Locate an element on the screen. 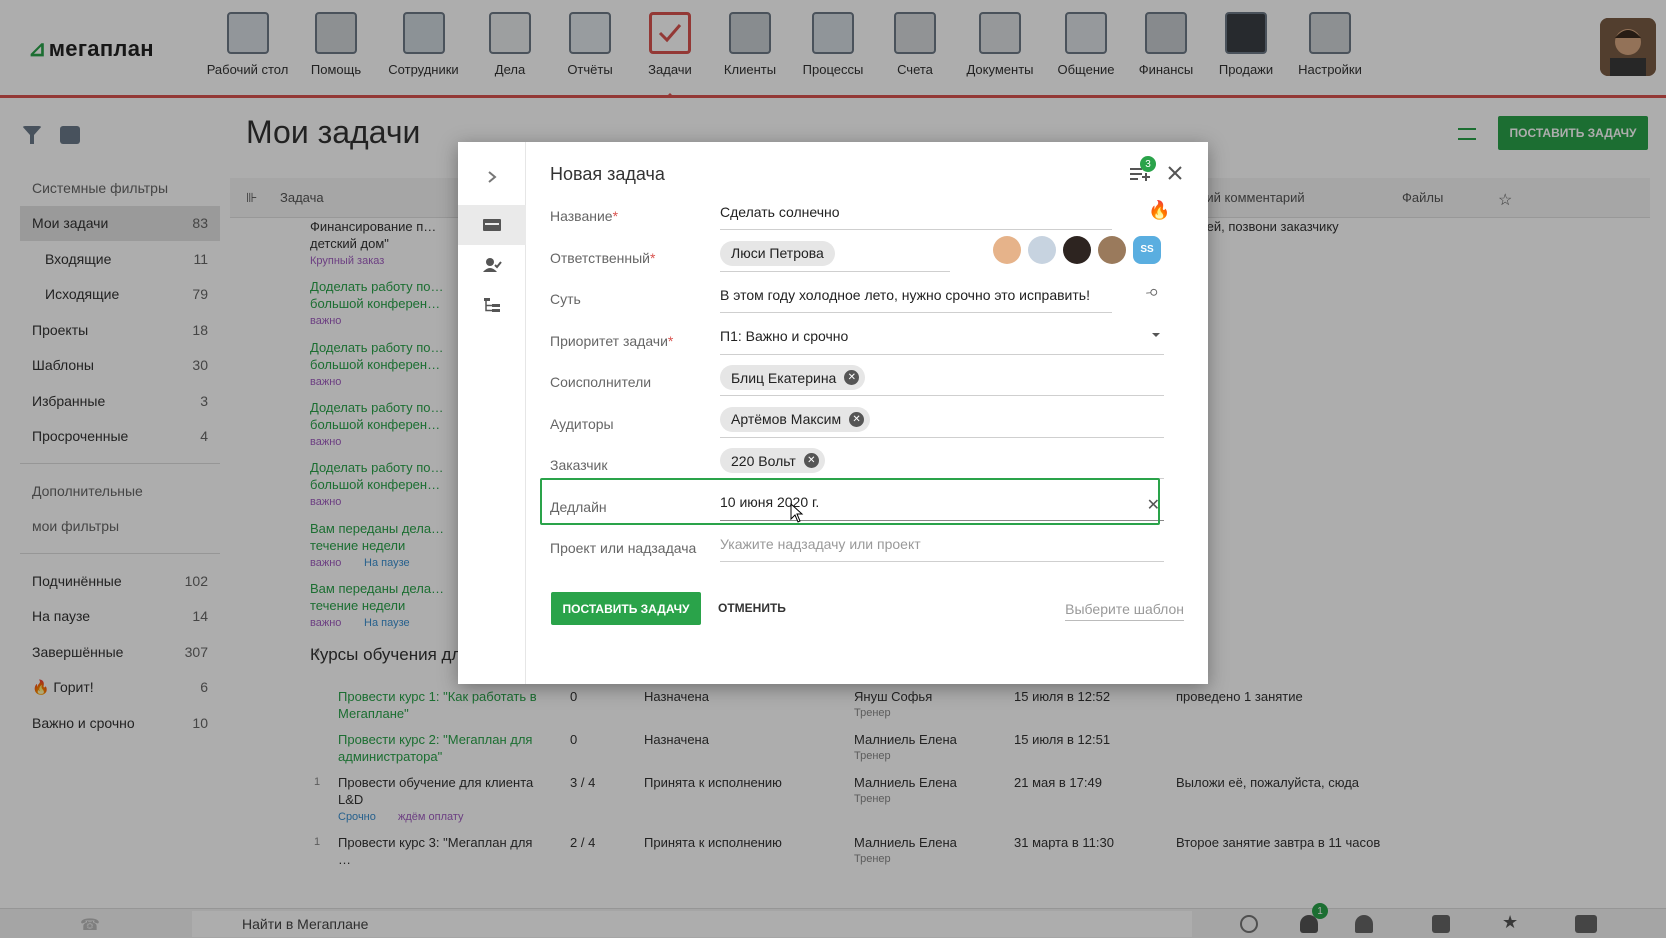 The width and height of the screenshot is (1666, 938). subtasks-tree-icon is located at coordinates (492, 305).